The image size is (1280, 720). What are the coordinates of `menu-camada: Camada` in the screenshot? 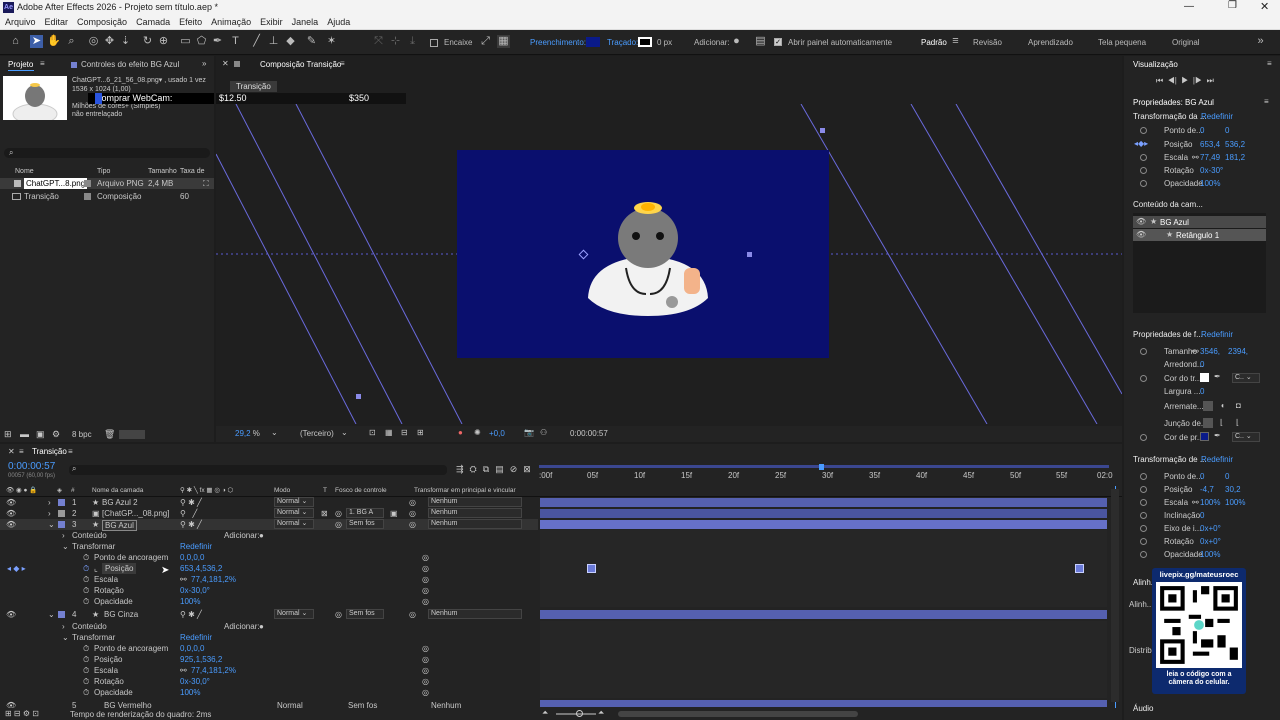 It's located at (153, 22).